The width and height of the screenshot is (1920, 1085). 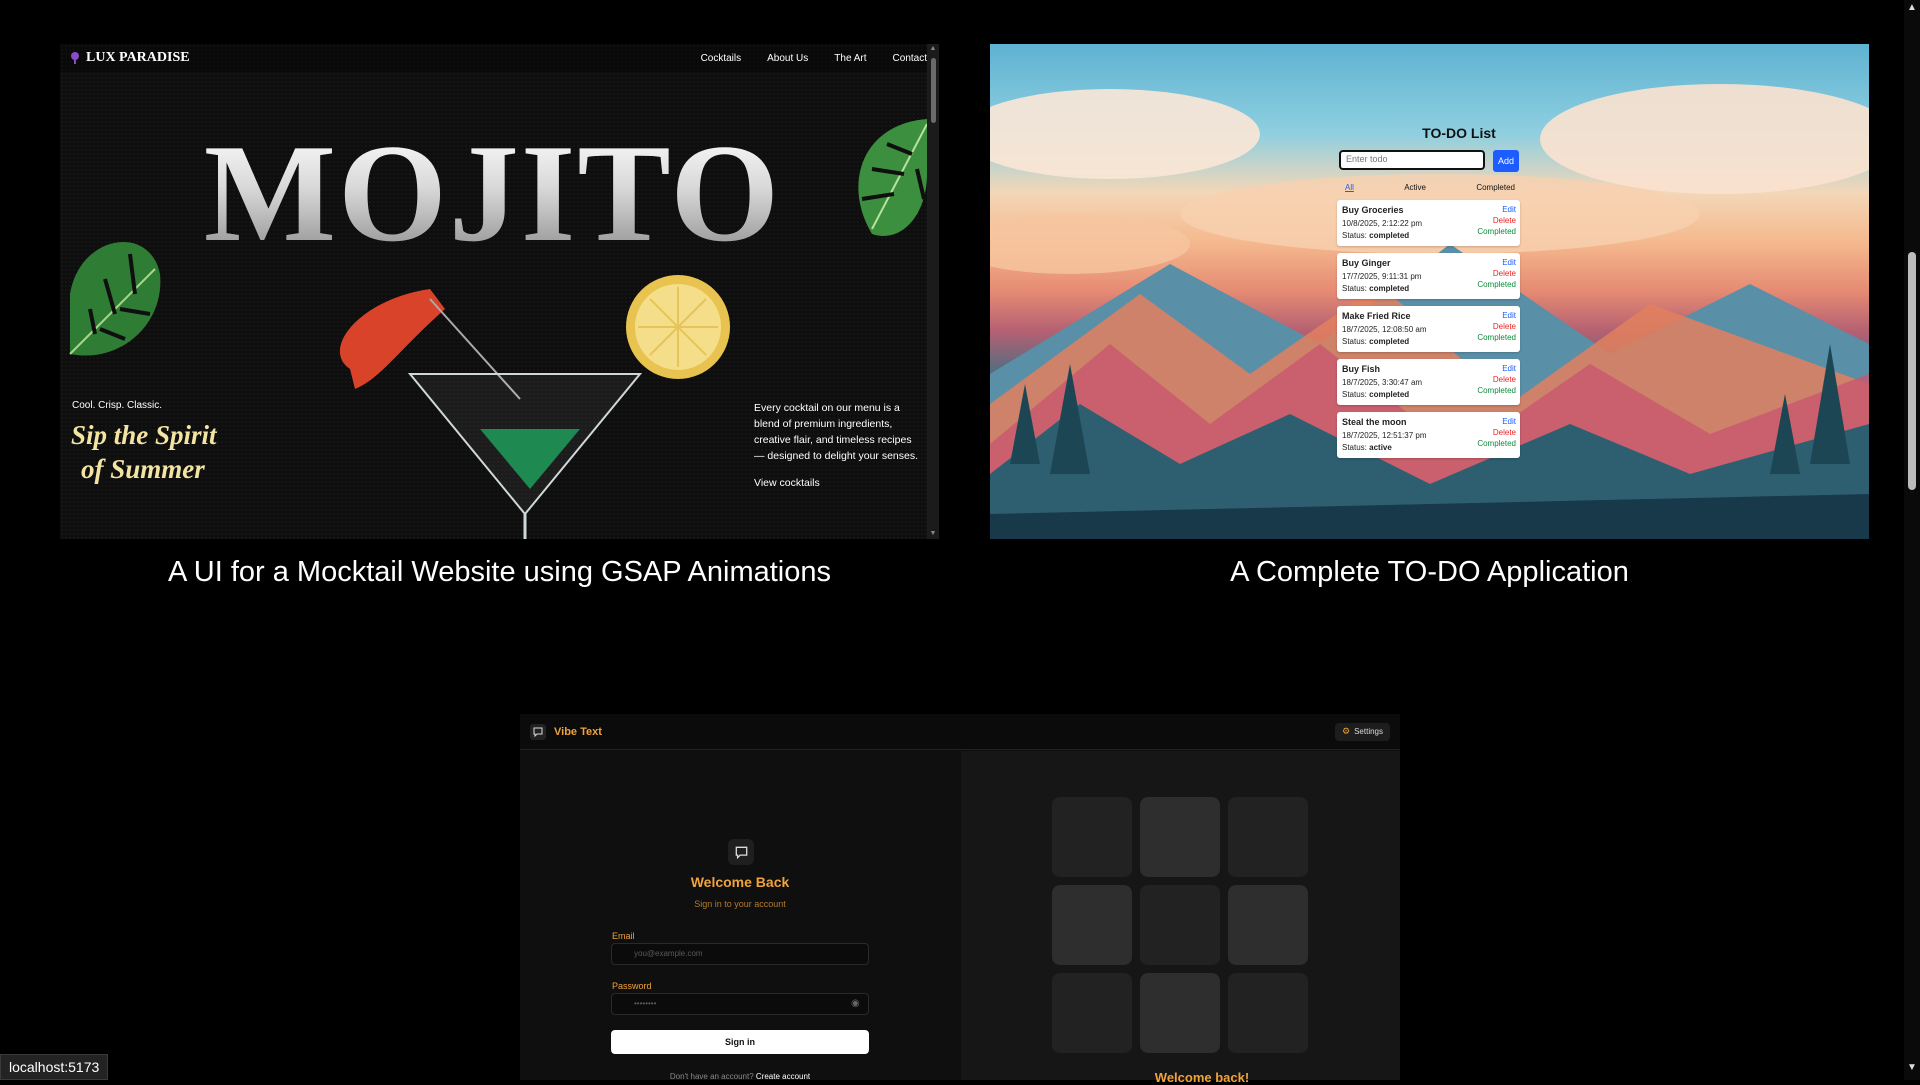 What do you see at coordinates (117, 405) in the screenshot?
I see `hero-tagline: Cool. Crisp. Classic.` at bounding box center [117, 405].